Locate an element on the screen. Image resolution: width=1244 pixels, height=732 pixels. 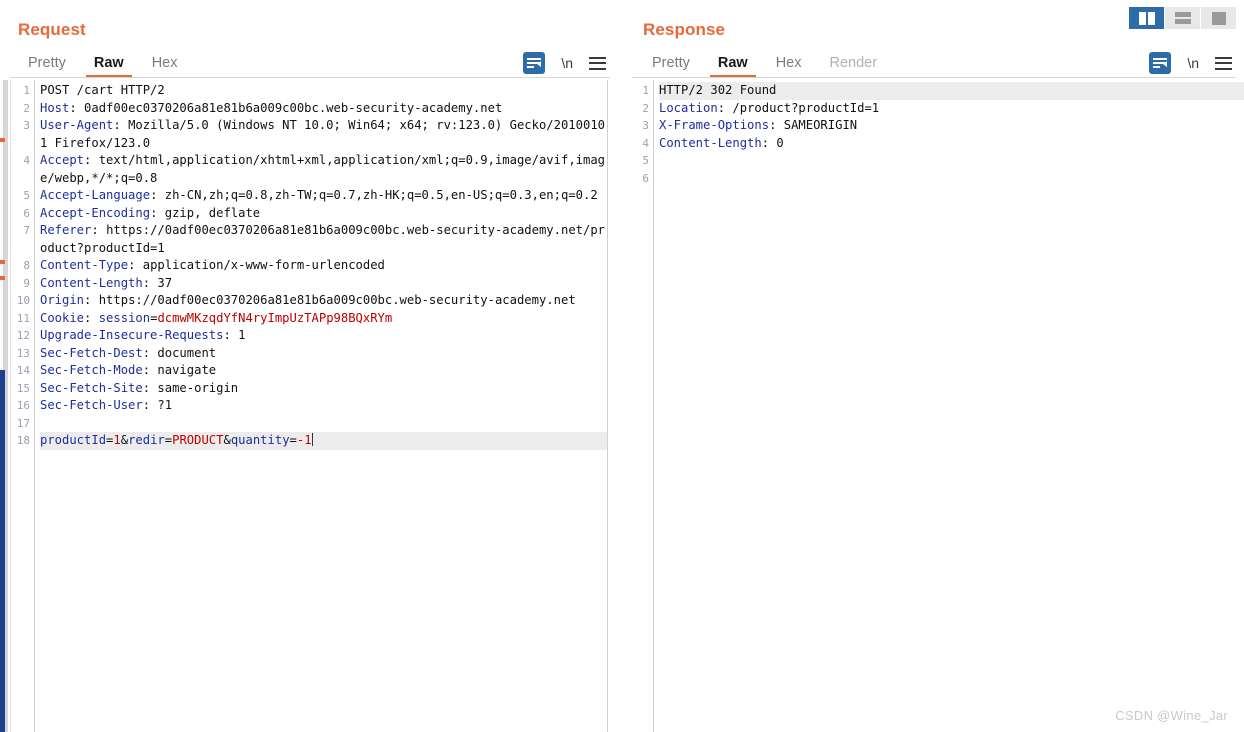
line-number: 11 is located at coordinates (23, 318).